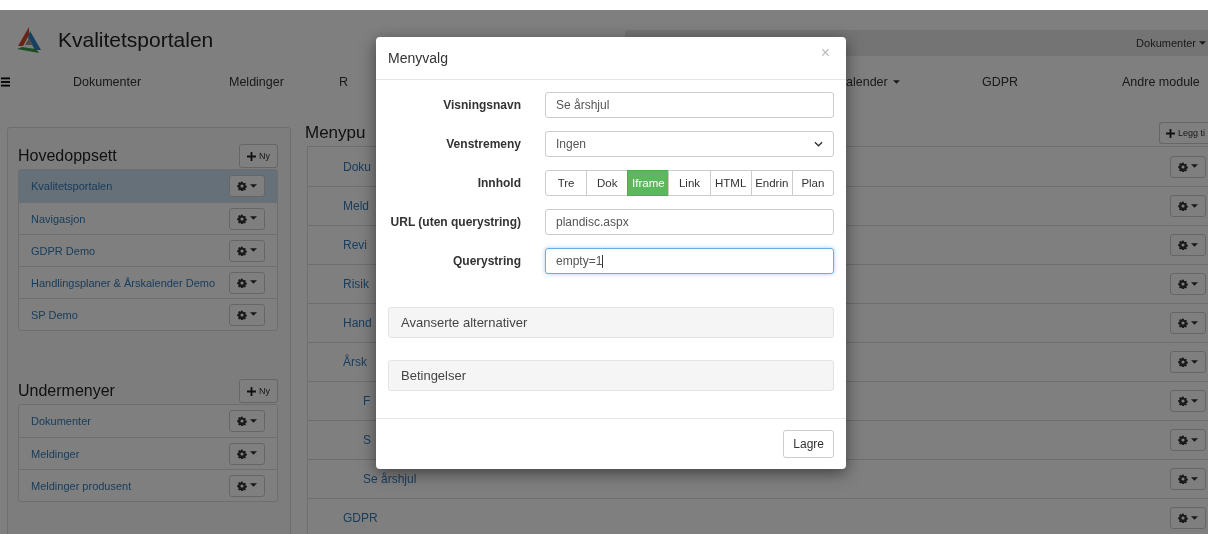  I want to click on field-label: Visningsnavn, so click(481, 105).